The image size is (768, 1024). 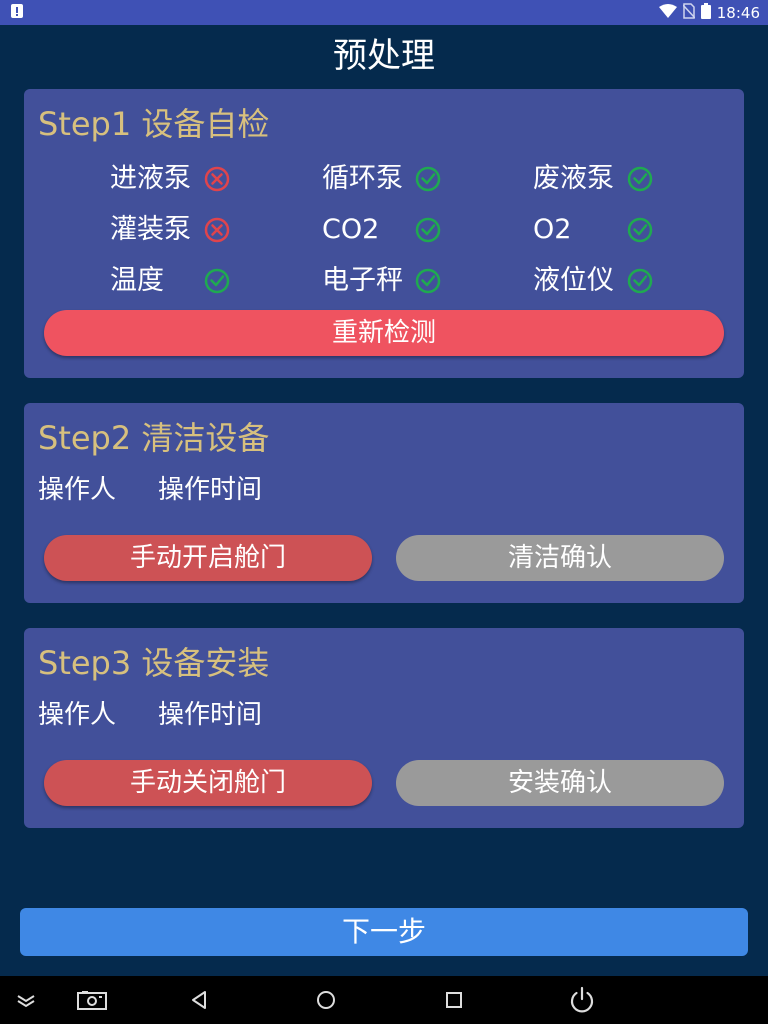 What do you see at coordinates (582, 1000) in the screenshot?
I see `power-icon` at bounding box center [582, 1000].